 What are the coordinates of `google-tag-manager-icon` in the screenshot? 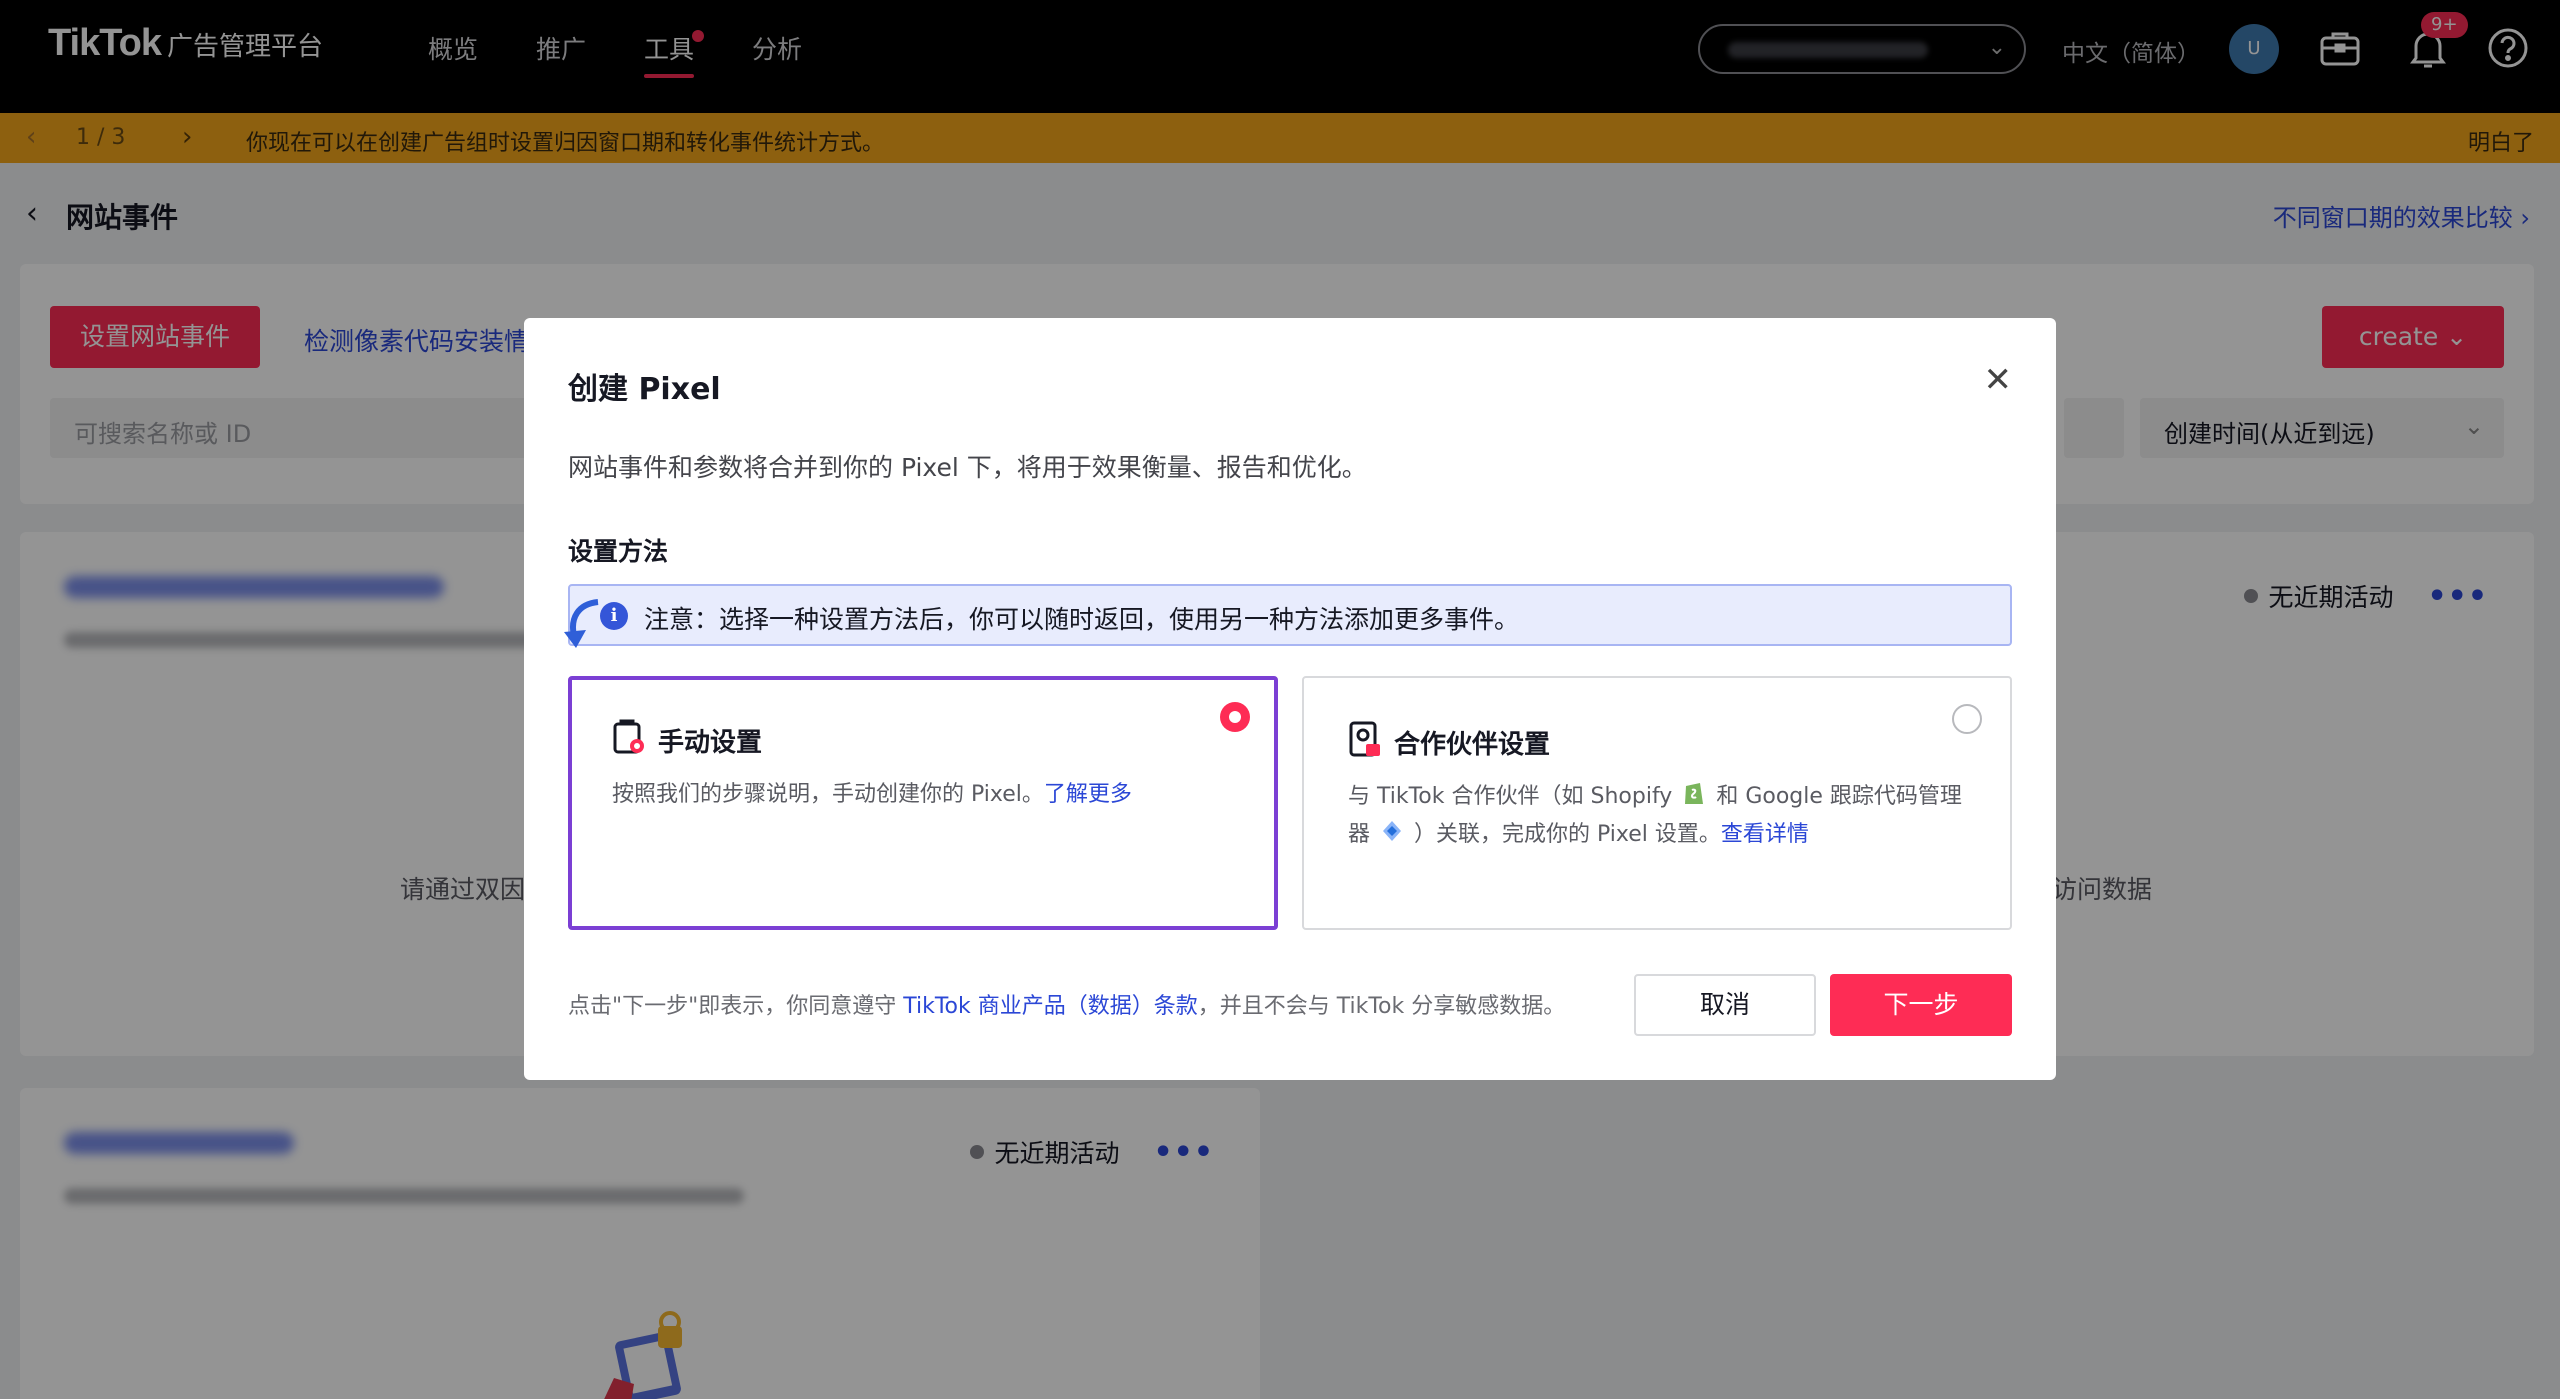 It's located at (1392, 831).